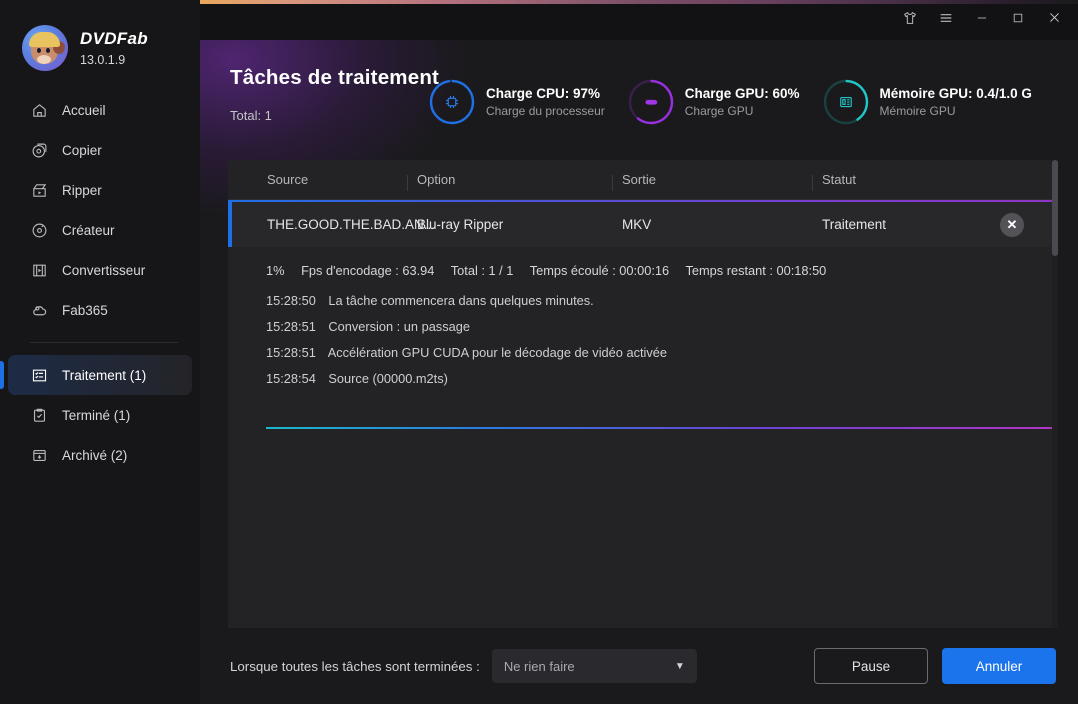  What do you see at coordinates (104, 375) in the screenshot?
I see `sidebar-item-label: Traitement (1)` at bounding box center [104, 375].